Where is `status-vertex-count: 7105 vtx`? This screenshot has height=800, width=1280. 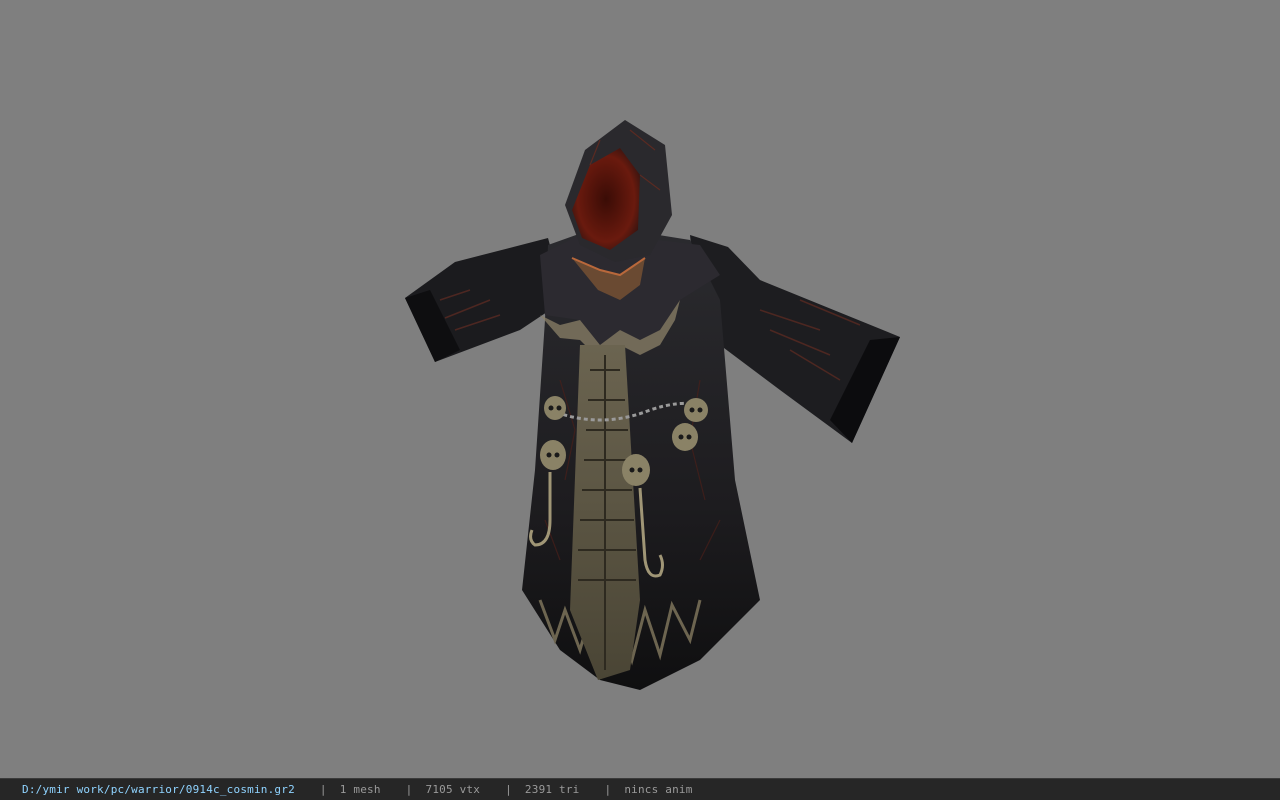 status-vertex-count: 7105 vtx is located at coordinates (453, 789).